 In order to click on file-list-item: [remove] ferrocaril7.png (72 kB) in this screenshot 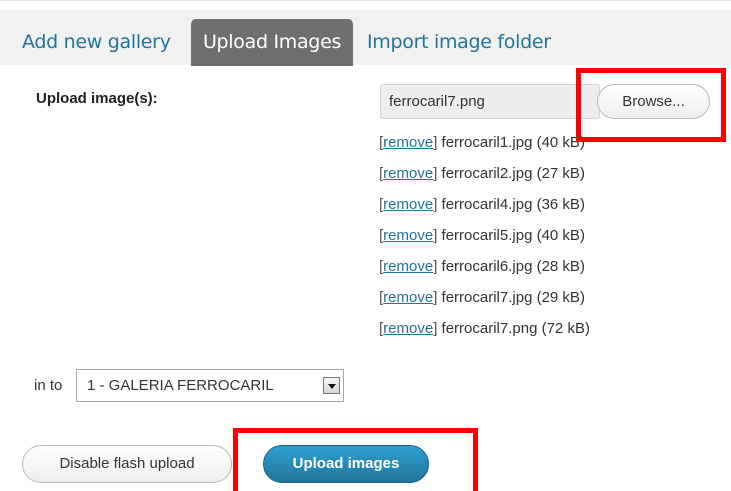, I will do `click(484, 328)`.